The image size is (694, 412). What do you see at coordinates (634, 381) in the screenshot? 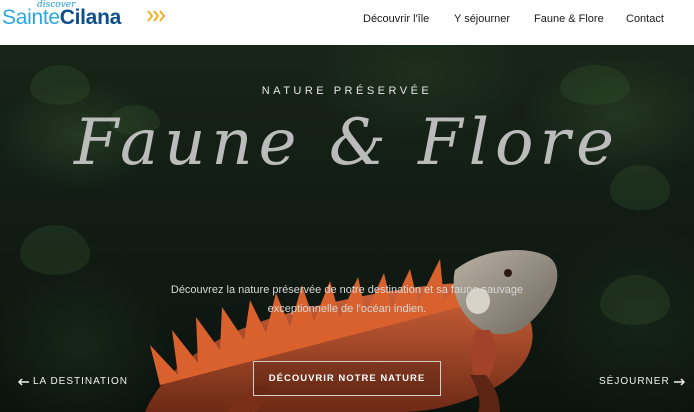
I see `next-link-label: SÉJOURNER` at bounding box center [634, 381].